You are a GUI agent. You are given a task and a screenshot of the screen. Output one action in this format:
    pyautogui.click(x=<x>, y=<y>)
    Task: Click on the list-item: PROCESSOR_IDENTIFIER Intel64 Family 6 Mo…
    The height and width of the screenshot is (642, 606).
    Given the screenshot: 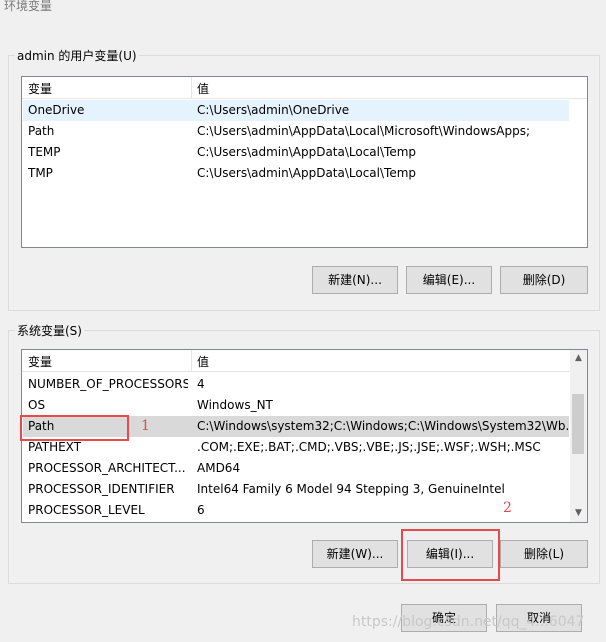 What is the action you would take?
    pyautogui.click(x=296, y=489)
    